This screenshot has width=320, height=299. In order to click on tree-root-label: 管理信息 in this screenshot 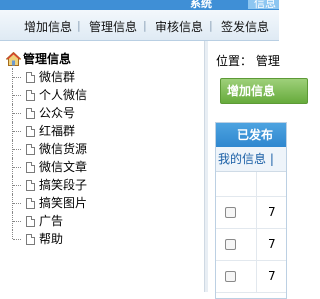, I will do `click(47, 59)`.